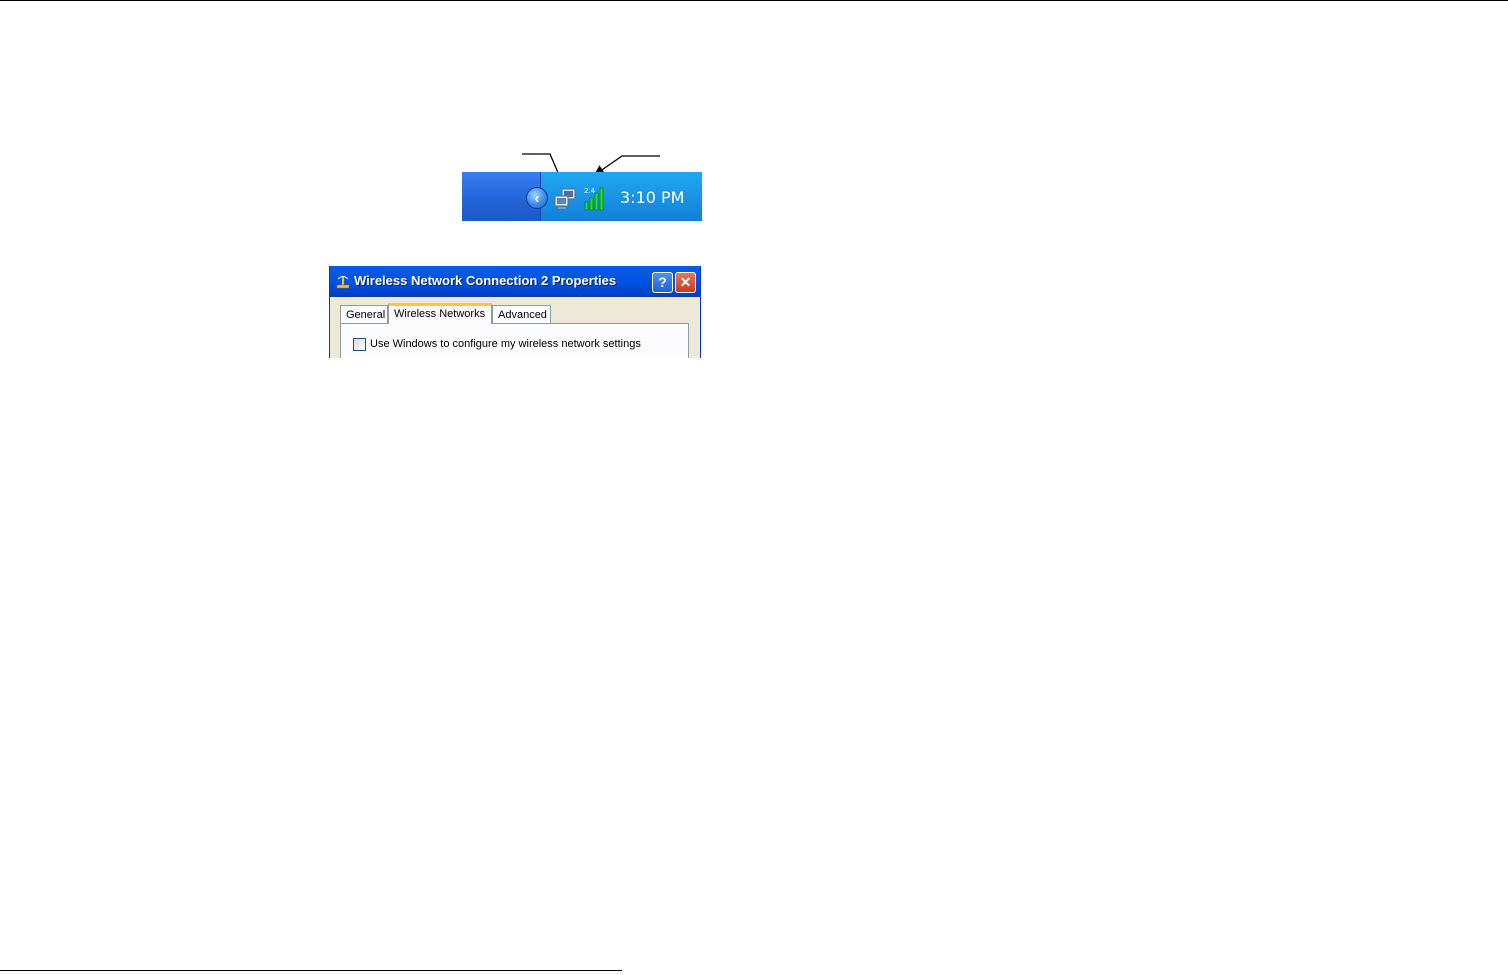 This screenshot has width=1508, height=975. Describe the element at coordinates (582, 196) in the screenshot. I see `taskbar-tray: ‹ 2.4 3:10 PM` at that location.